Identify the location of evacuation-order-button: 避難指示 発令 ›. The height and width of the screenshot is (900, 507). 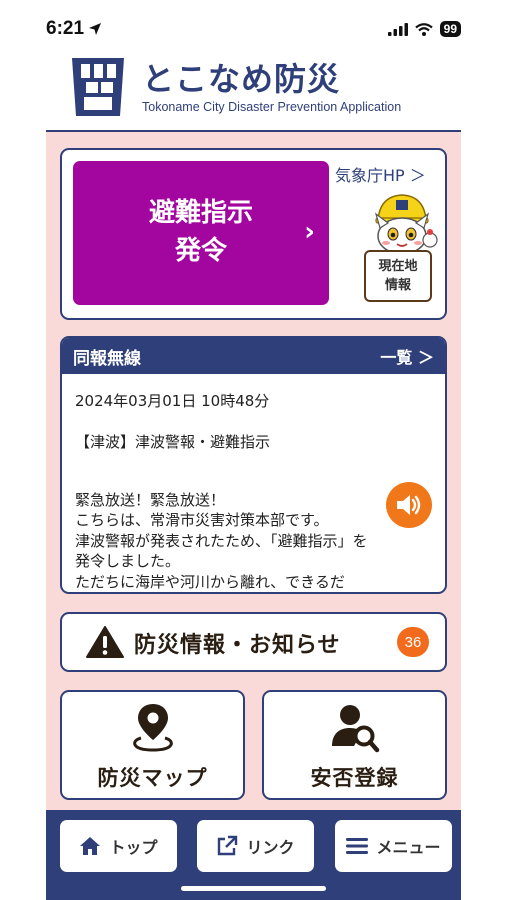
(201, 233).